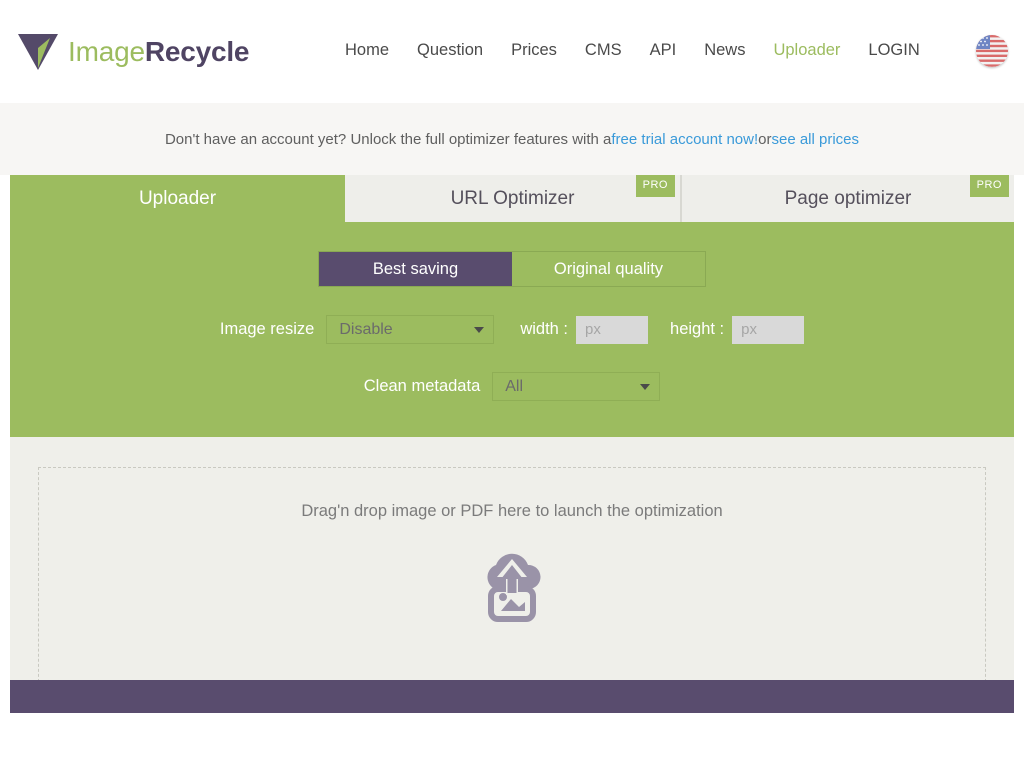 The image size is (1024, 768). I want to click on nav-item-question: Question, so click(450, 50).